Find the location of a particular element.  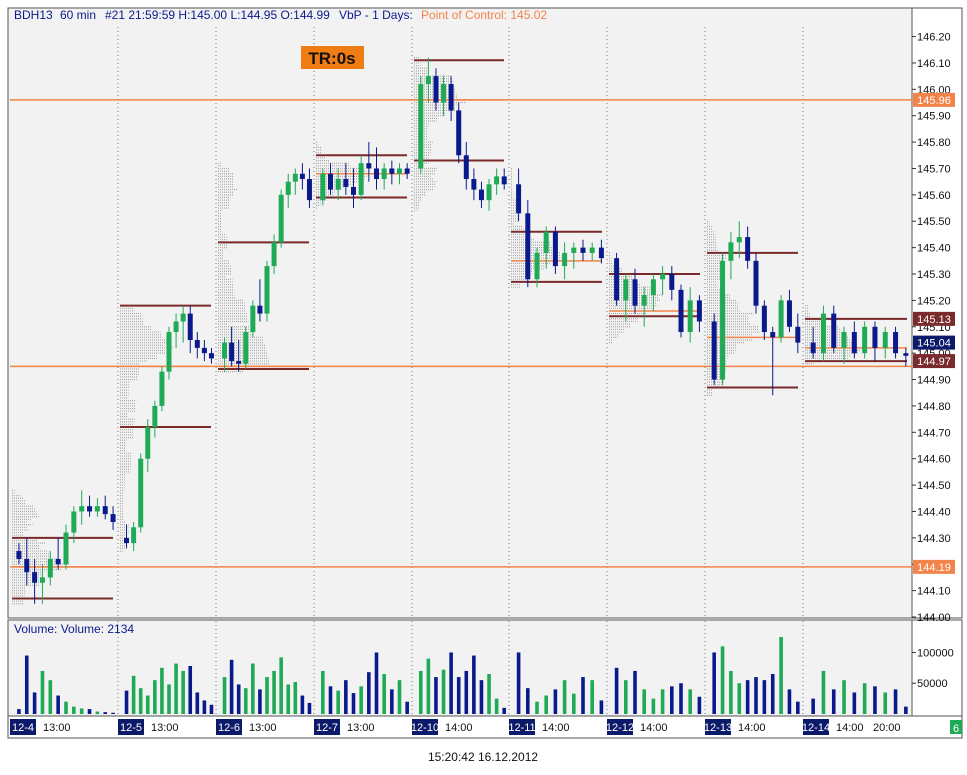

price-tick-label: 144.30 is located at coordinates (934, 539).